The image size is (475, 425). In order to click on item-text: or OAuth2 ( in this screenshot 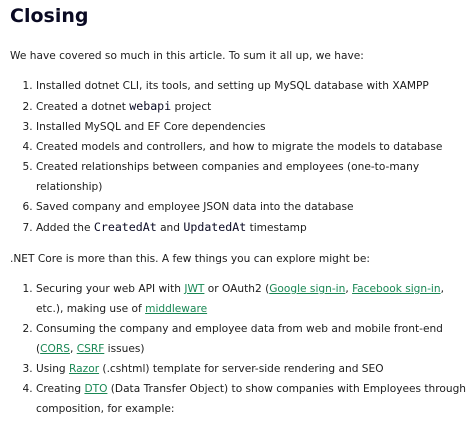, I will do `click(237, 289)`.